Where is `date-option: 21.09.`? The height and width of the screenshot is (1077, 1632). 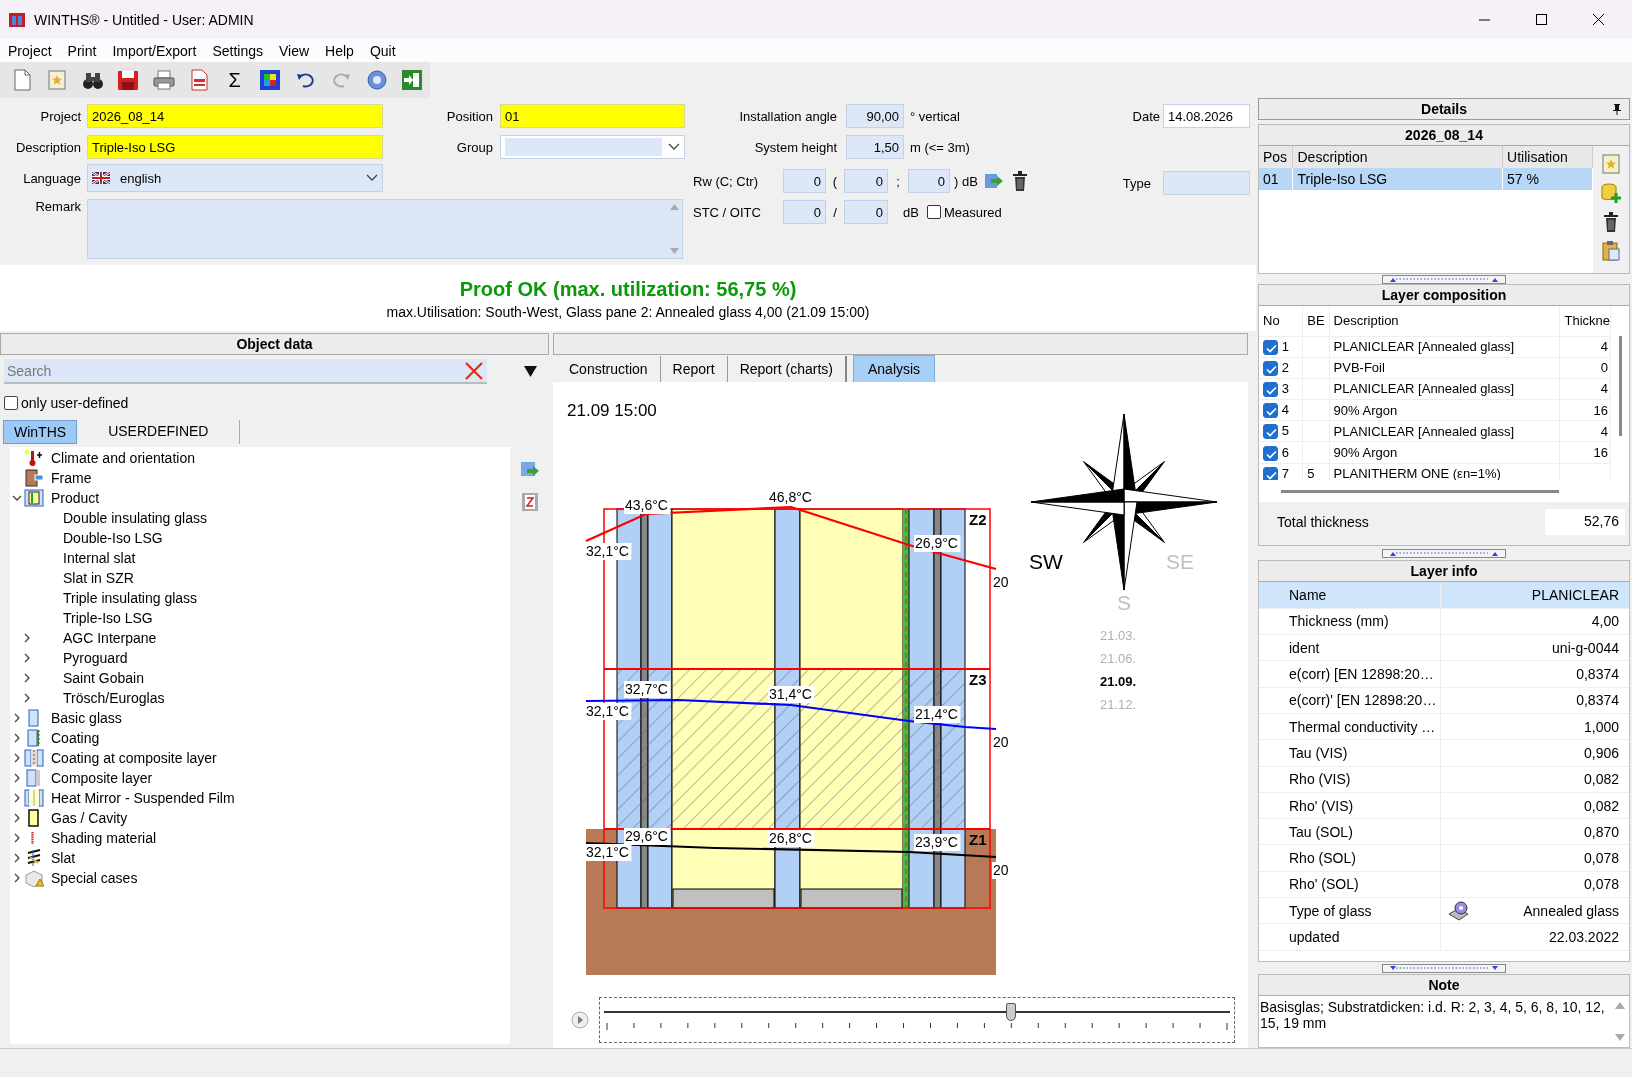
date-option: 21.09. is located at coordinates (1118, 681).